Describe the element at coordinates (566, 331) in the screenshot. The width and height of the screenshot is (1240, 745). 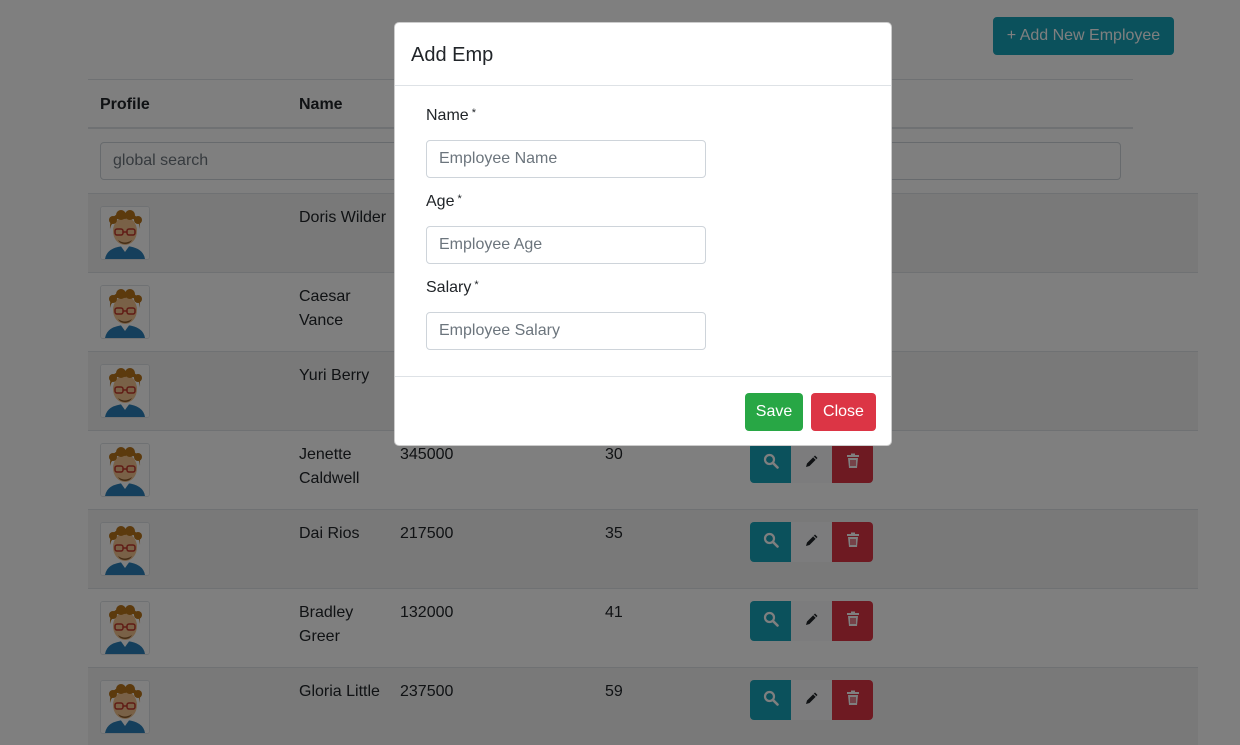
I see `employee-salary-input` at that location.